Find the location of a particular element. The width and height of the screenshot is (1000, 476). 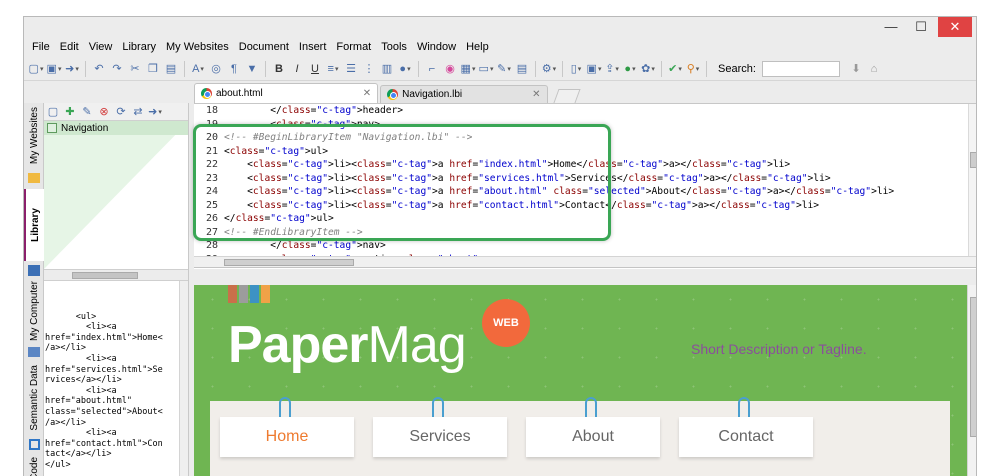

upload-icon: ⇪ is located at coordinates (612, 69).